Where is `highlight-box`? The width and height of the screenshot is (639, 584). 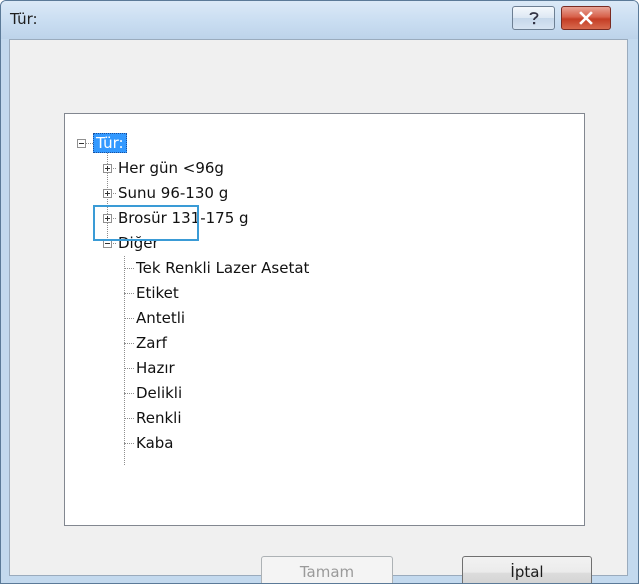
highlight-box is located at coordinates (146, 223).